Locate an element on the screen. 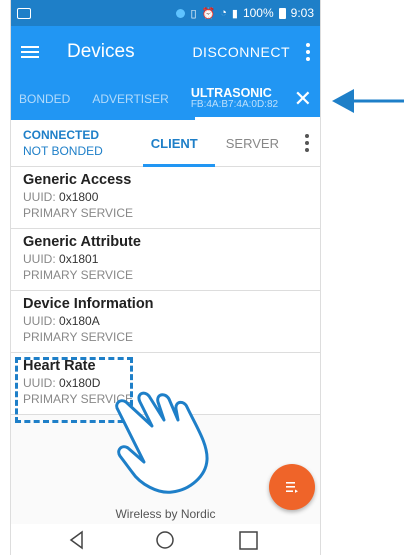  back-icon is located at coordinates (76, 540).